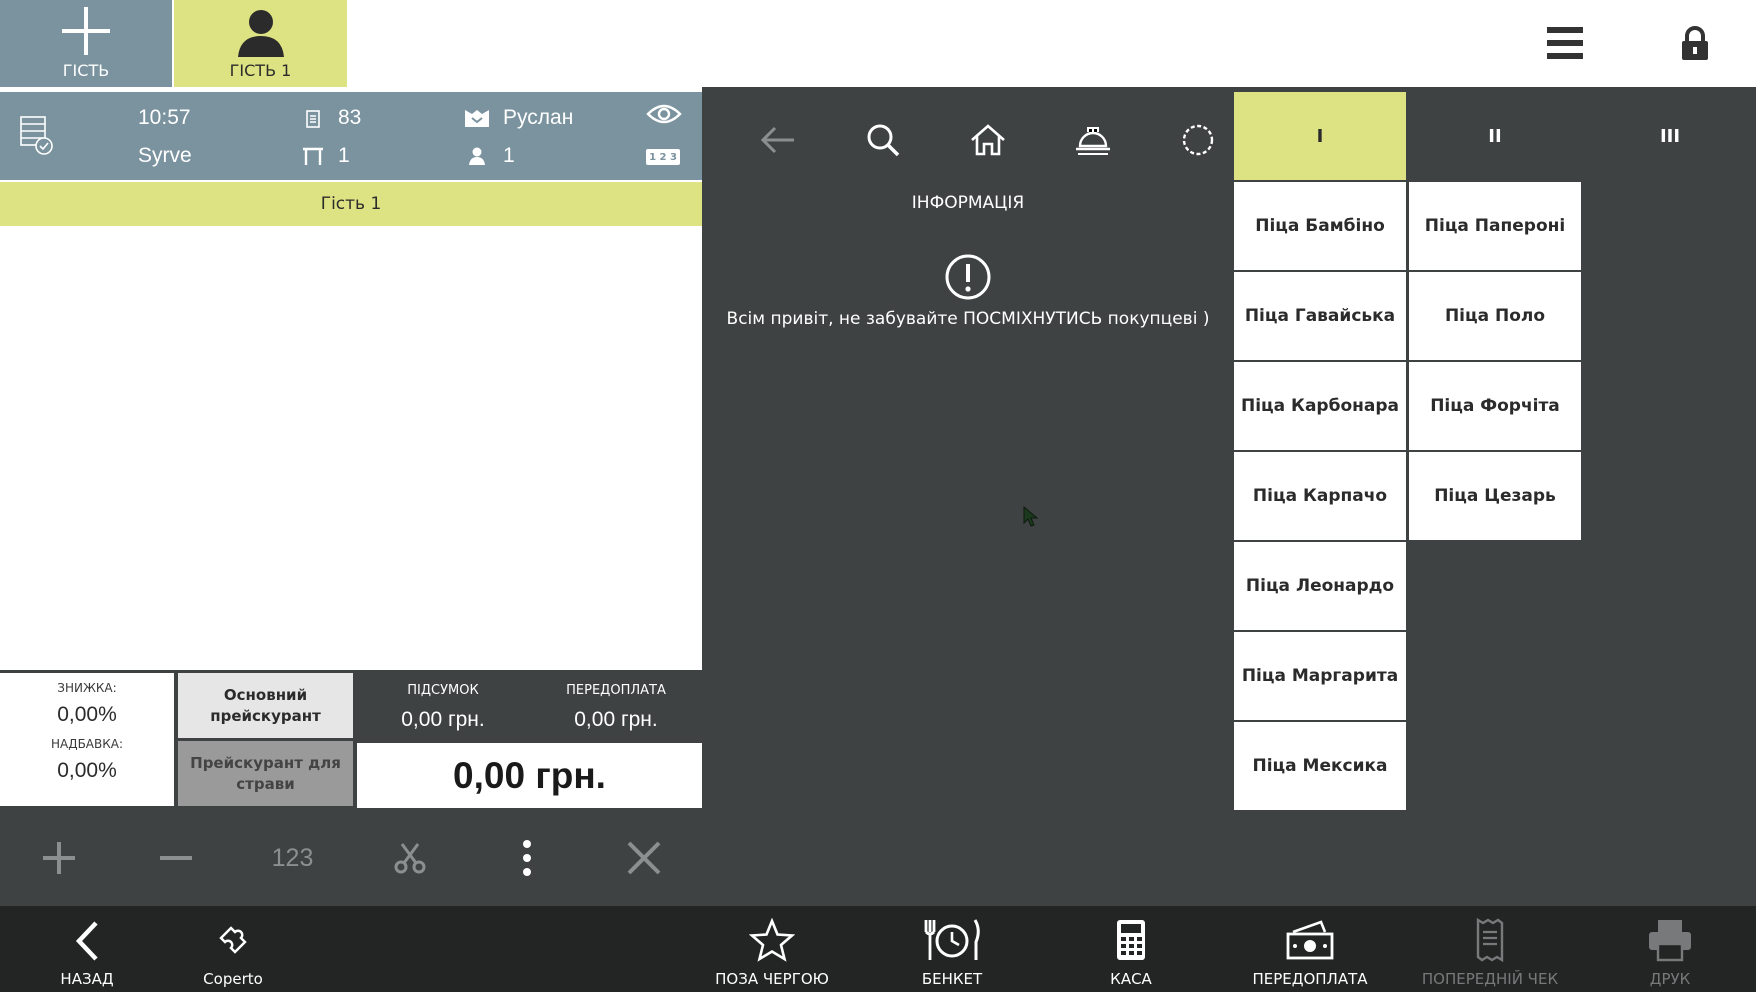 The image size is (1756, 992). Describe the element at coordinates (351, 136) in the screenshot. I see `order-header: 10:57 Syrve 83 1 Руслан 1 1 2 3` at that location.